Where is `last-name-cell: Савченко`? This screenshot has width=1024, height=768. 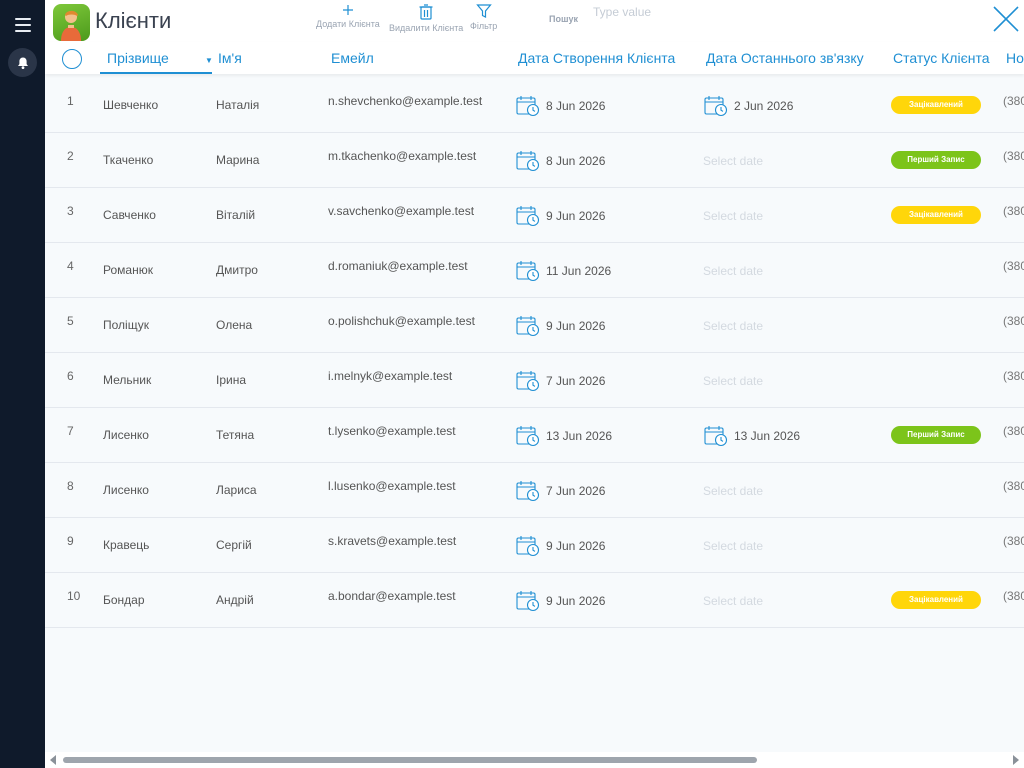
last-name-cell: Савченко is located at coordinates (129, 215).